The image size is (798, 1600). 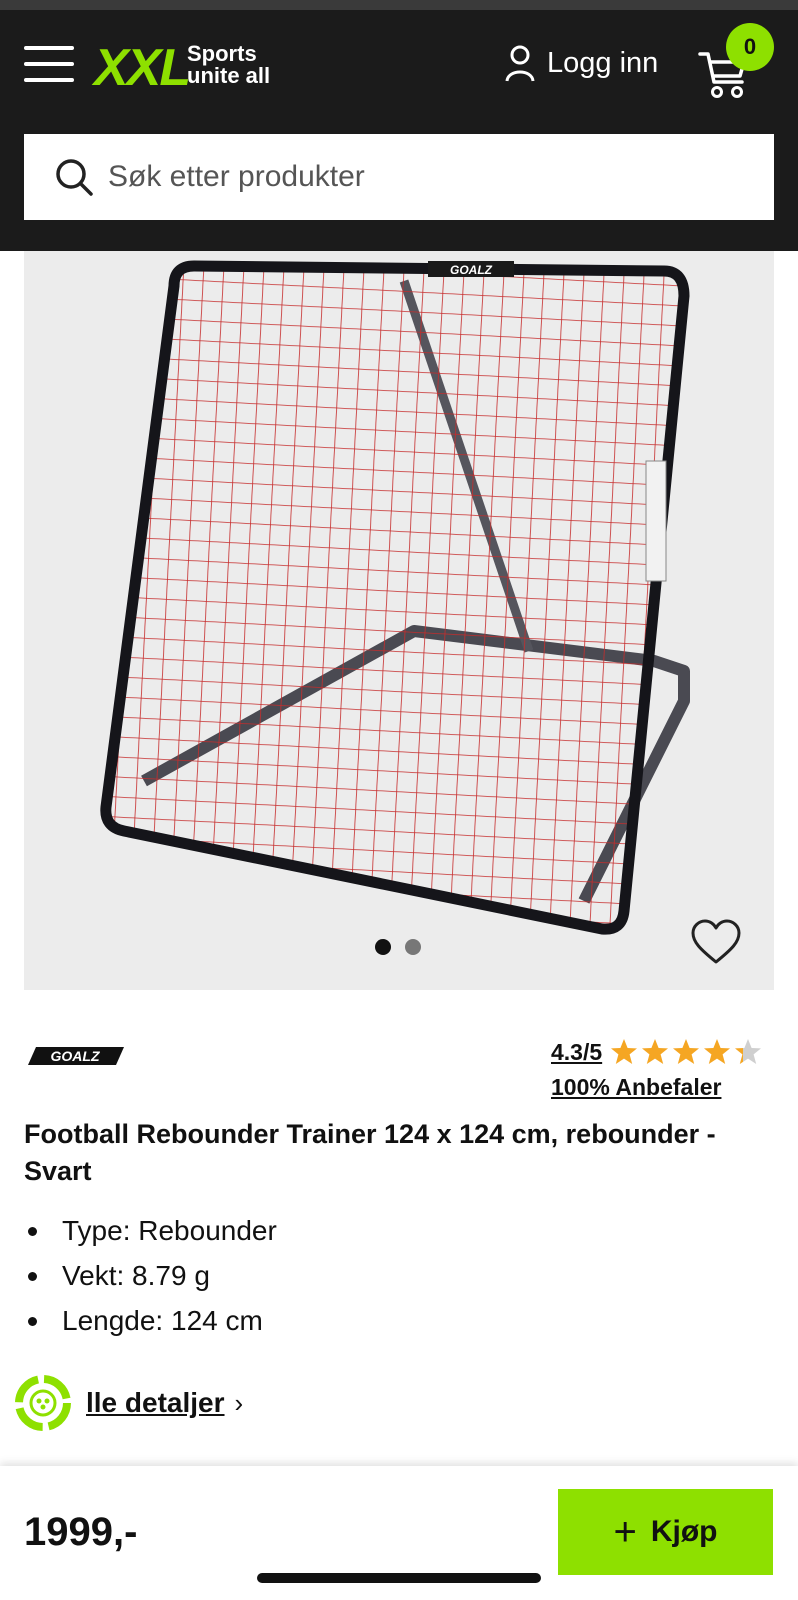 I want to click on product-image-brand-mark: GOALZ, so click(x=471, y=270).